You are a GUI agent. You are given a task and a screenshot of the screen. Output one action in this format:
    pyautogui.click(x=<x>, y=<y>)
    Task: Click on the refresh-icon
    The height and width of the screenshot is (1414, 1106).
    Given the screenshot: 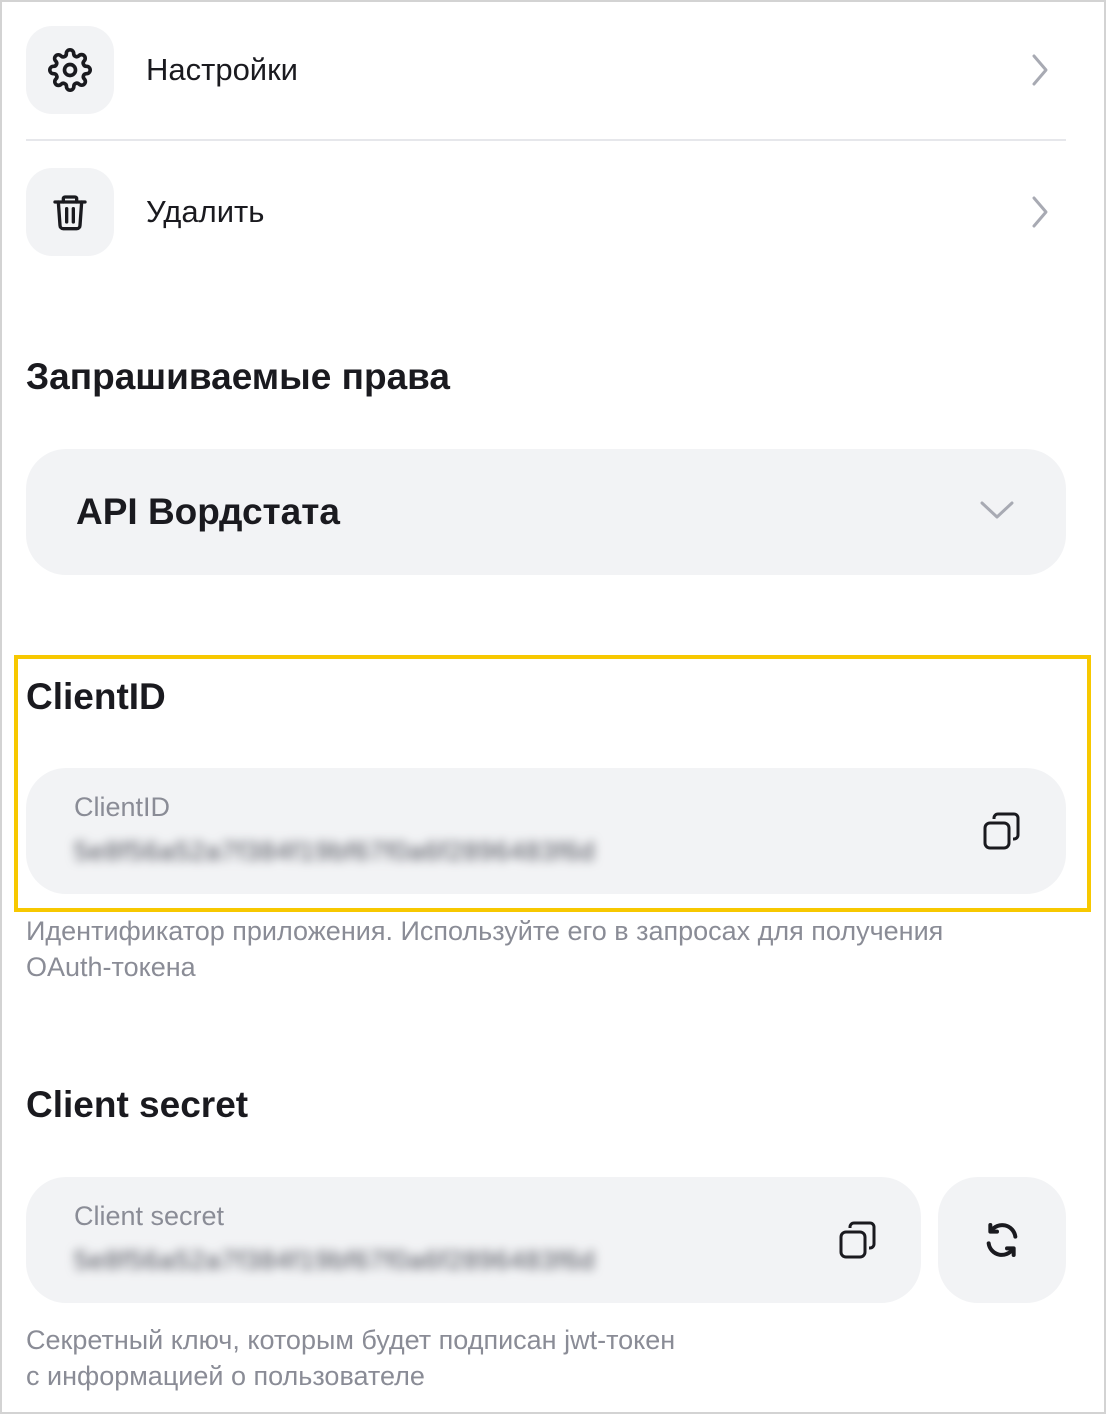 What is the action you would take?
    pyautogui.click(x=1002, y=1240)
    